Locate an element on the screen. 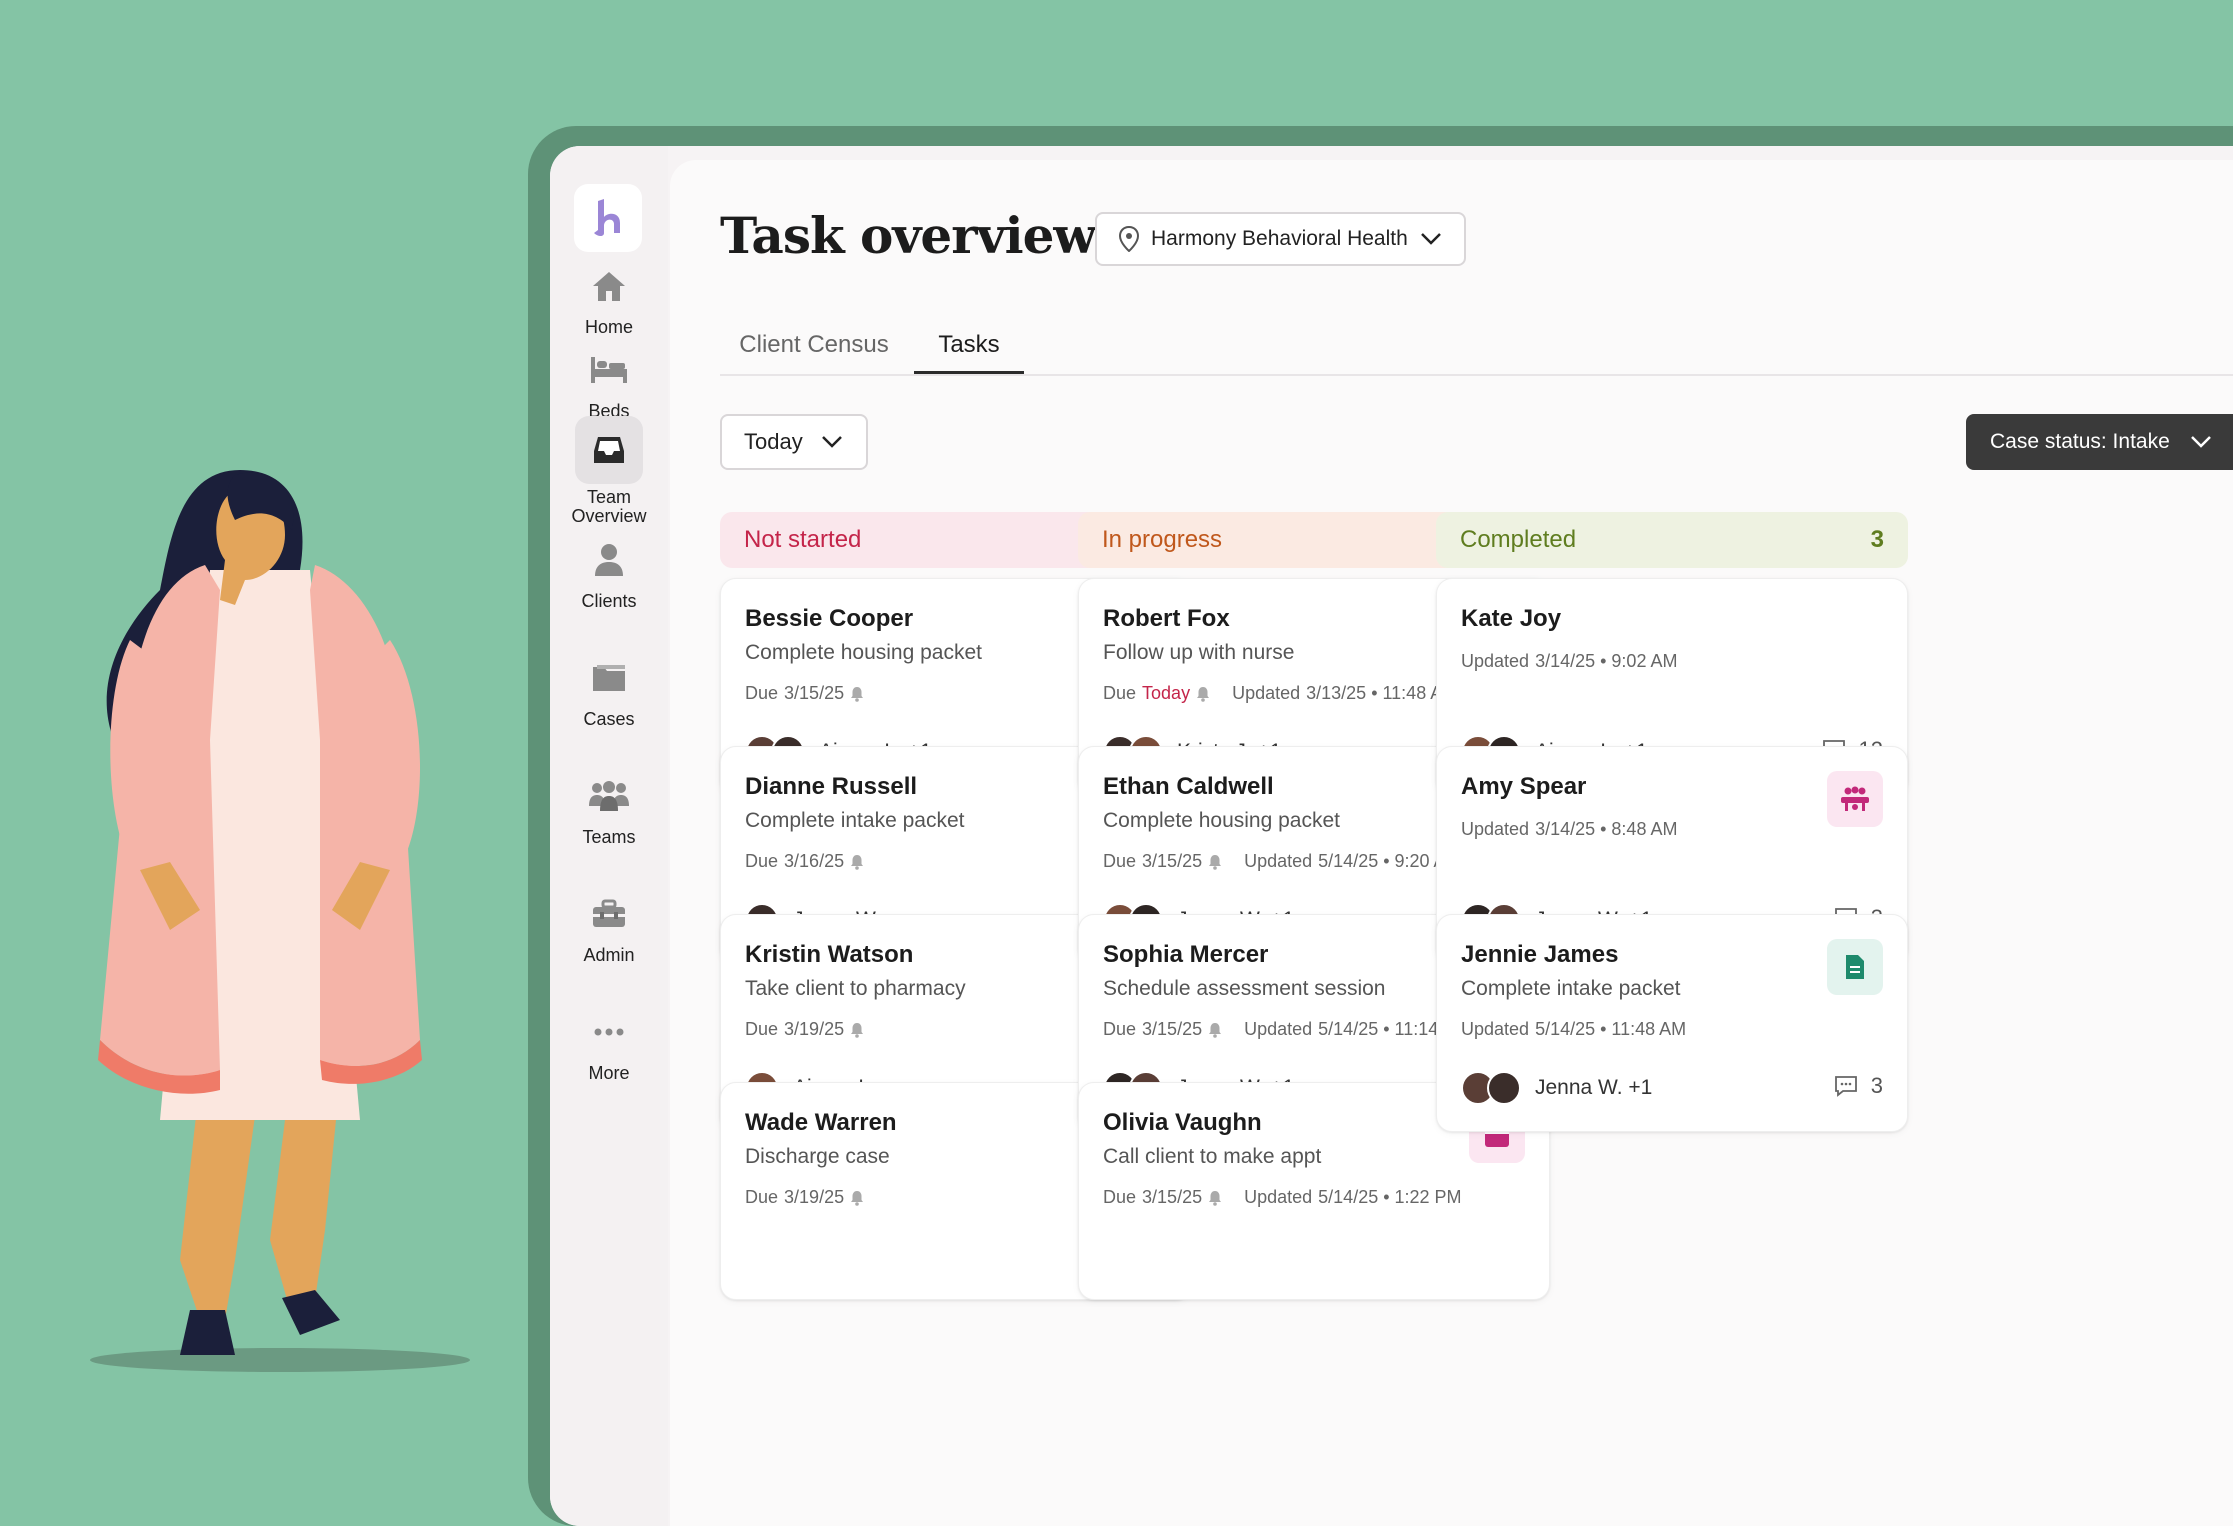 This screenshot has width=2233, height=1526. client-name: Dianne Russell is located at coordinates (831, 786).